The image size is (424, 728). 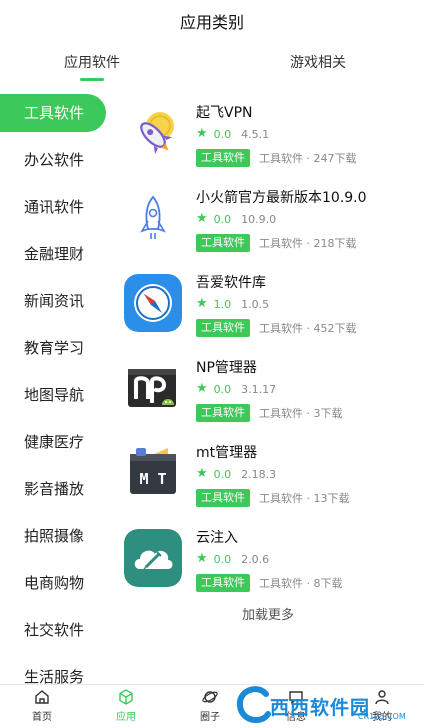 I want to click on app-downloads: 工具软件 · 13下载, so click(x=304, y=498).